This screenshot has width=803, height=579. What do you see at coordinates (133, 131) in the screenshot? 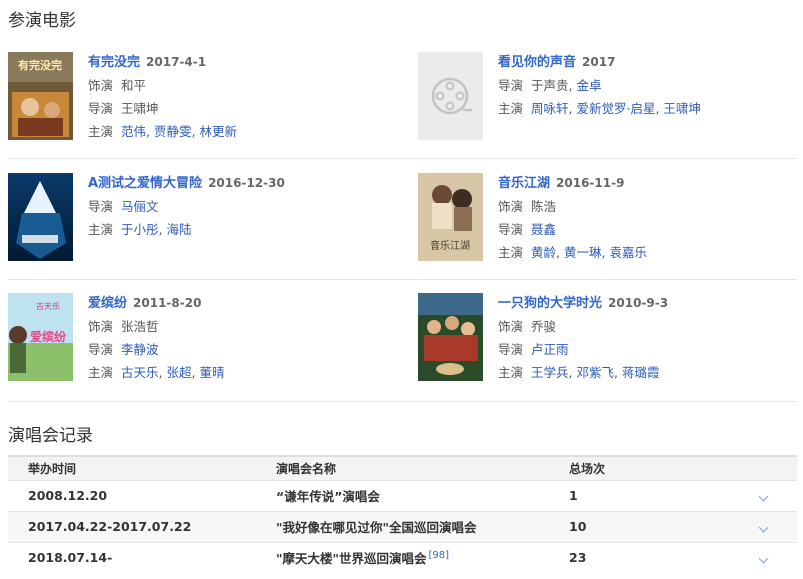
I see `cast-link: 范伟` at bounding box center [133, 131].